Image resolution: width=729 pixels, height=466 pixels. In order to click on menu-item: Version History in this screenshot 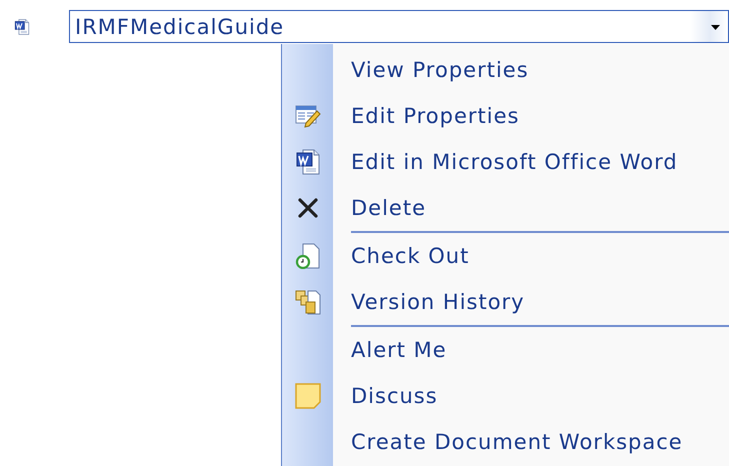, I will do `click(429, 302)`.